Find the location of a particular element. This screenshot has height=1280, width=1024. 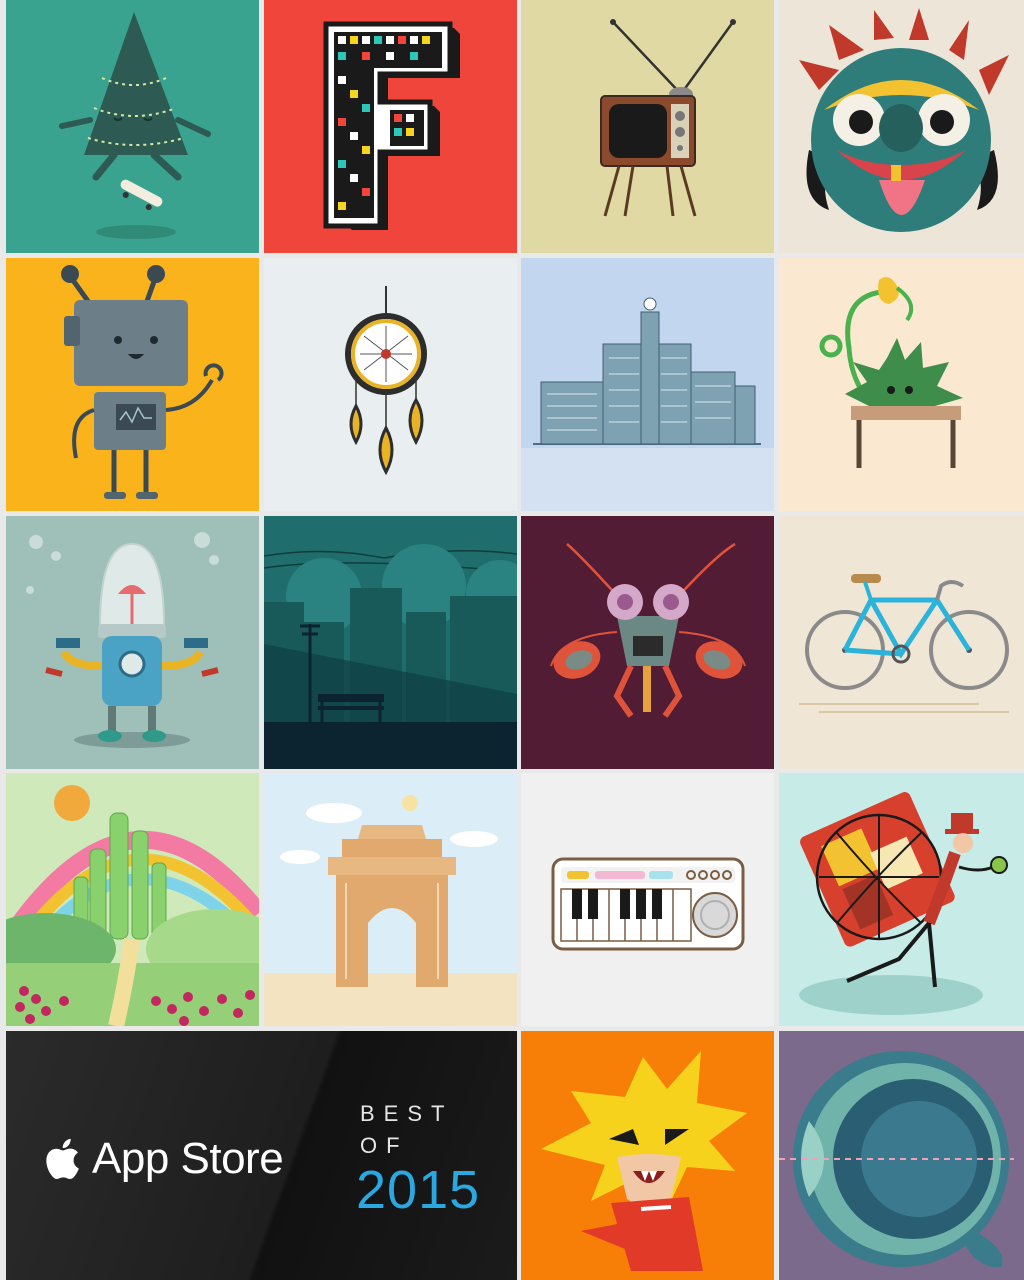

dreamcatcher-icon is located at coordinates (390, 384).